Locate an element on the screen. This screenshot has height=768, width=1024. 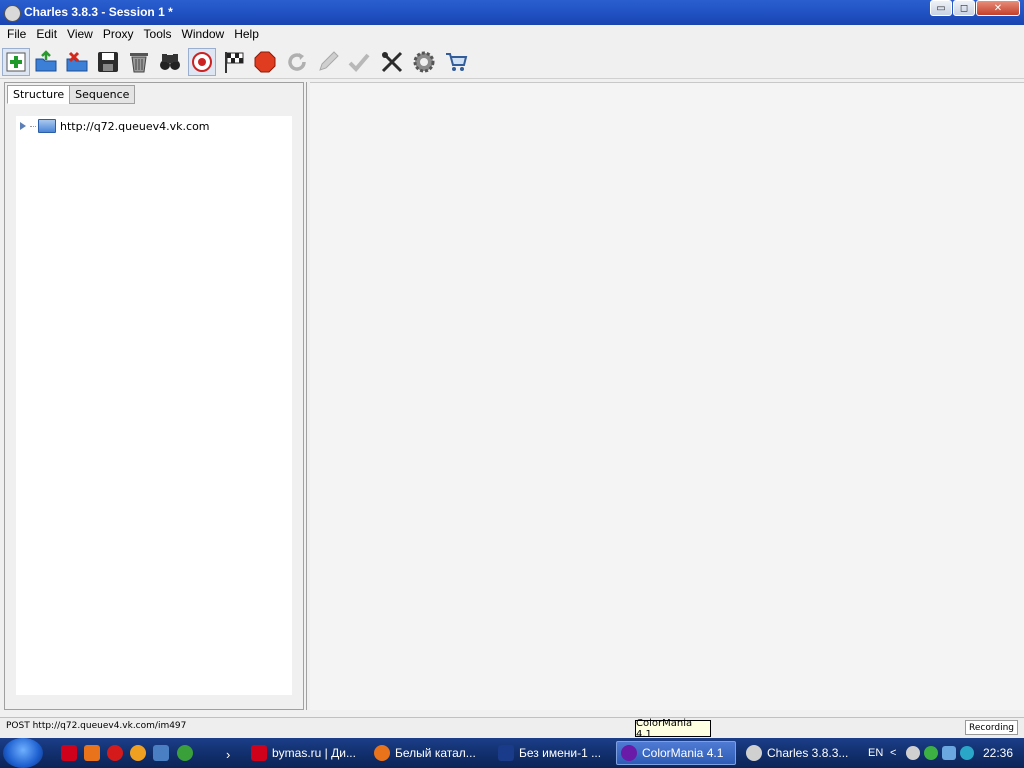
window-title: Charles 3.8.3 - Session 1 * is located at coordinates (98, 12).